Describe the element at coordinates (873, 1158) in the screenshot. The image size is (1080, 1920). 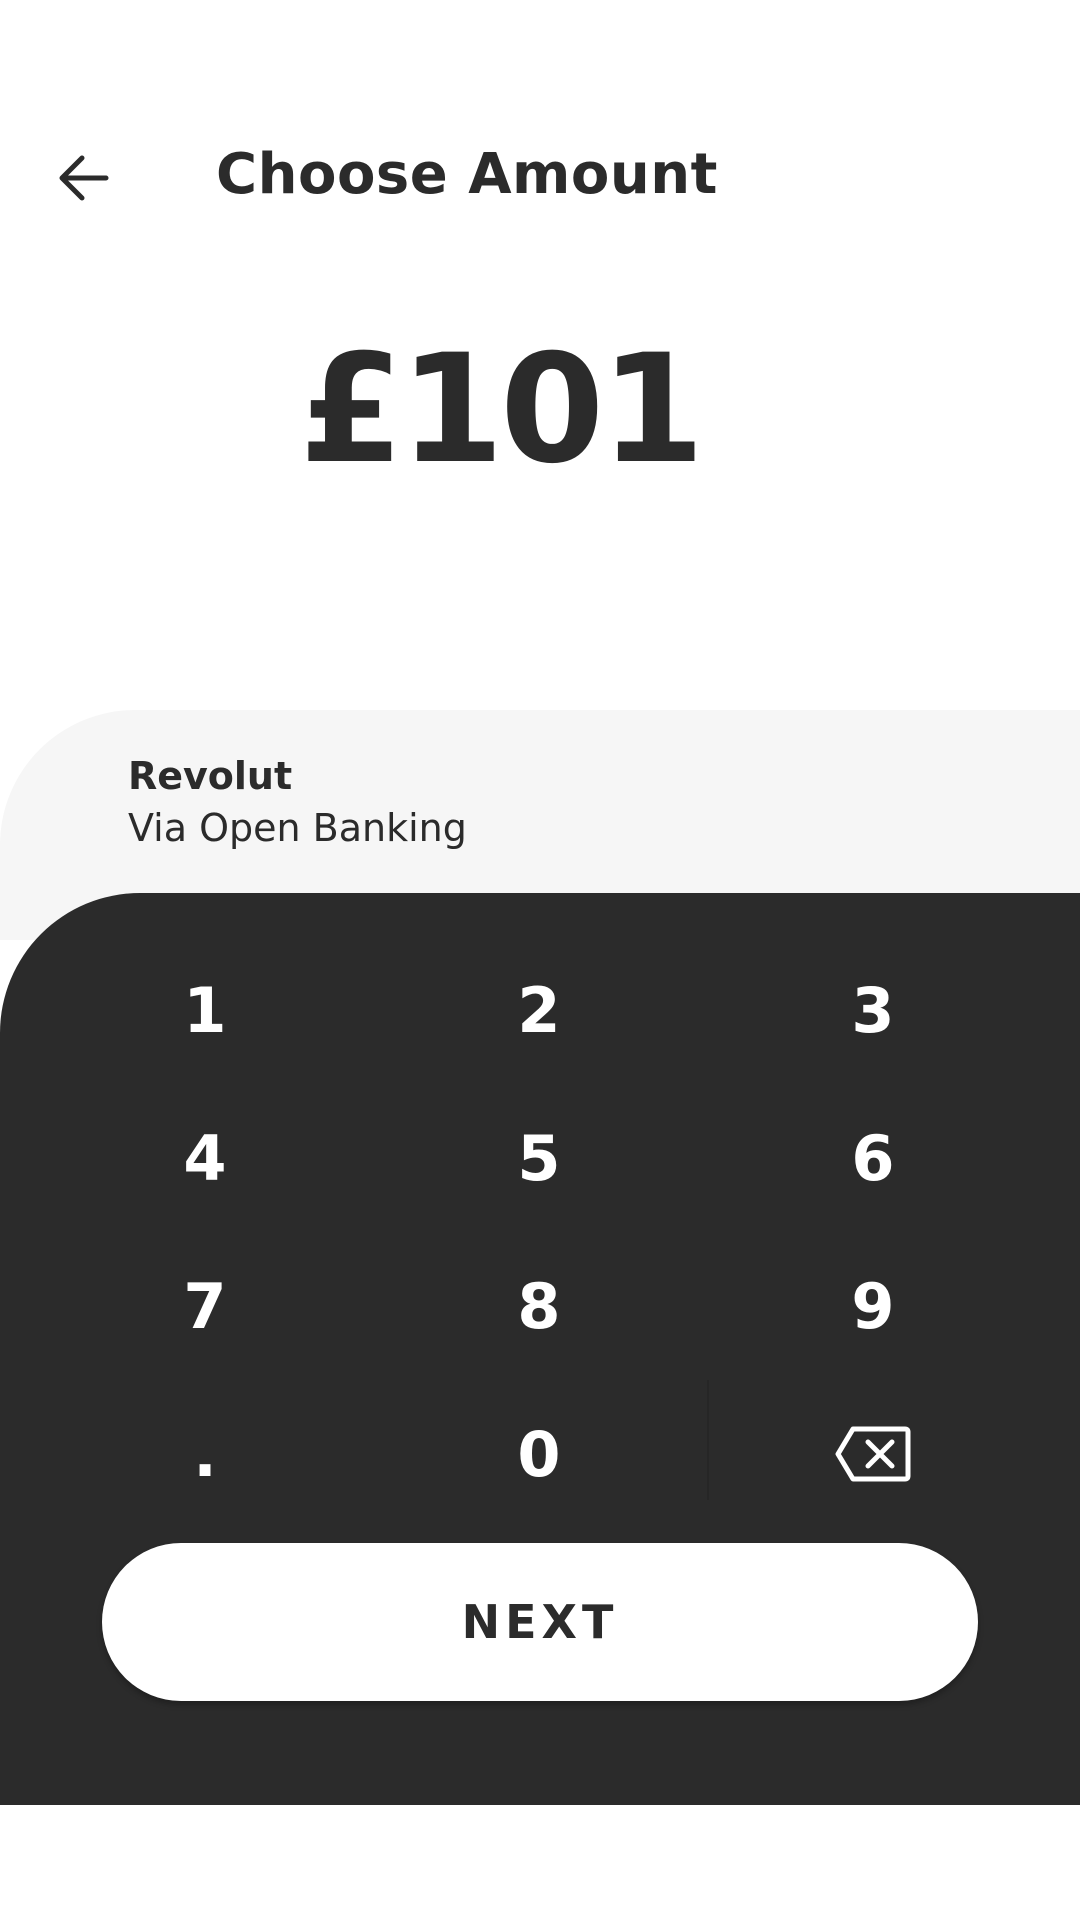
I see `key-6: 6` at that location.